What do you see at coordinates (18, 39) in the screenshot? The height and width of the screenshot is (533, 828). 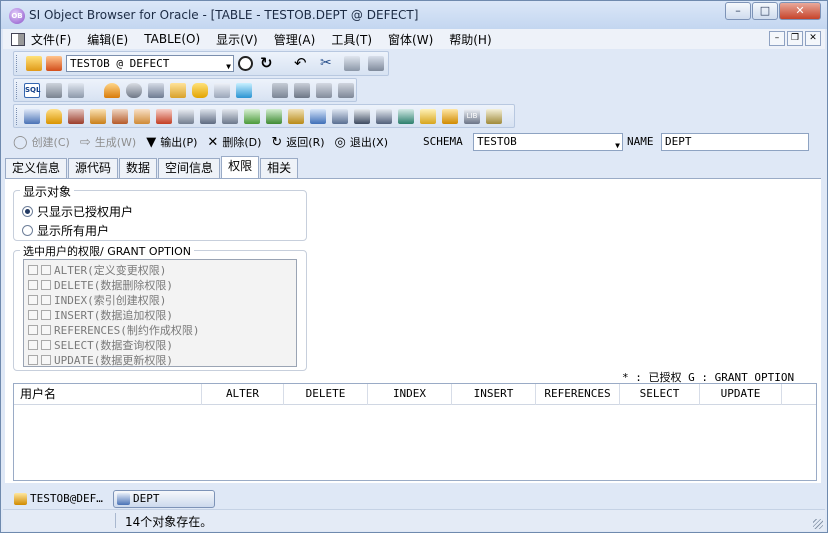 I see `mdi-document-icon` at bounding box center [18, 39].